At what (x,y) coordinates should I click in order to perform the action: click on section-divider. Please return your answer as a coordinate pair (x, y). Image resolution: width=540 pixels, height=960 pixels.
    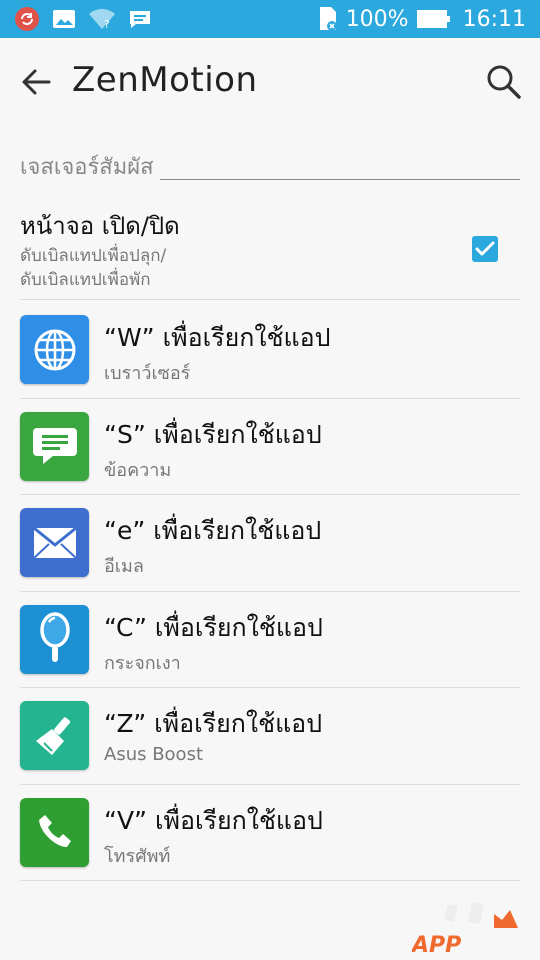
    Looking at the image, I should click on (339, 179).